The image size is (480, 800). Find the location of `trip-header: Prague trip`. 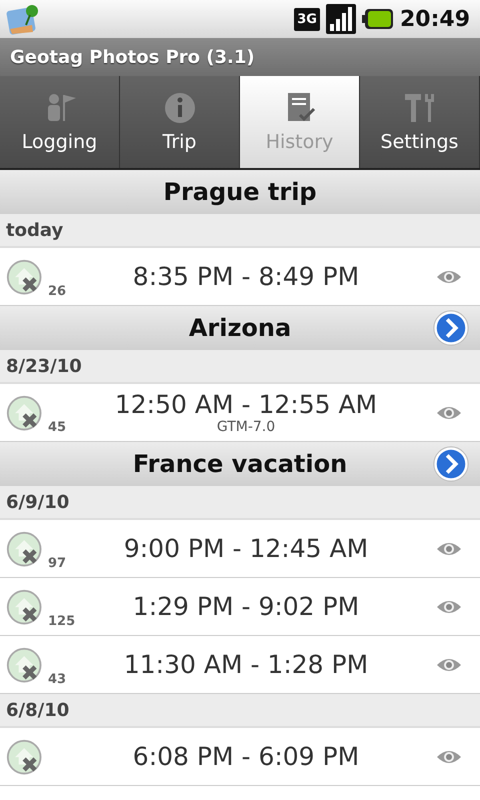

trip-header: Prague trip is located at coordinates (240, 192).